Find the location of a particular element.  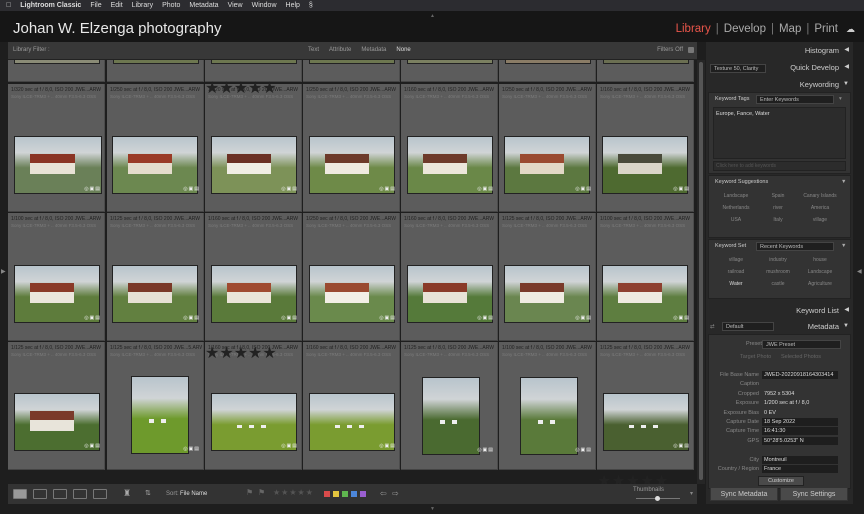

sort-direction-icon: ⇅ is located at coordinates (148, 493).